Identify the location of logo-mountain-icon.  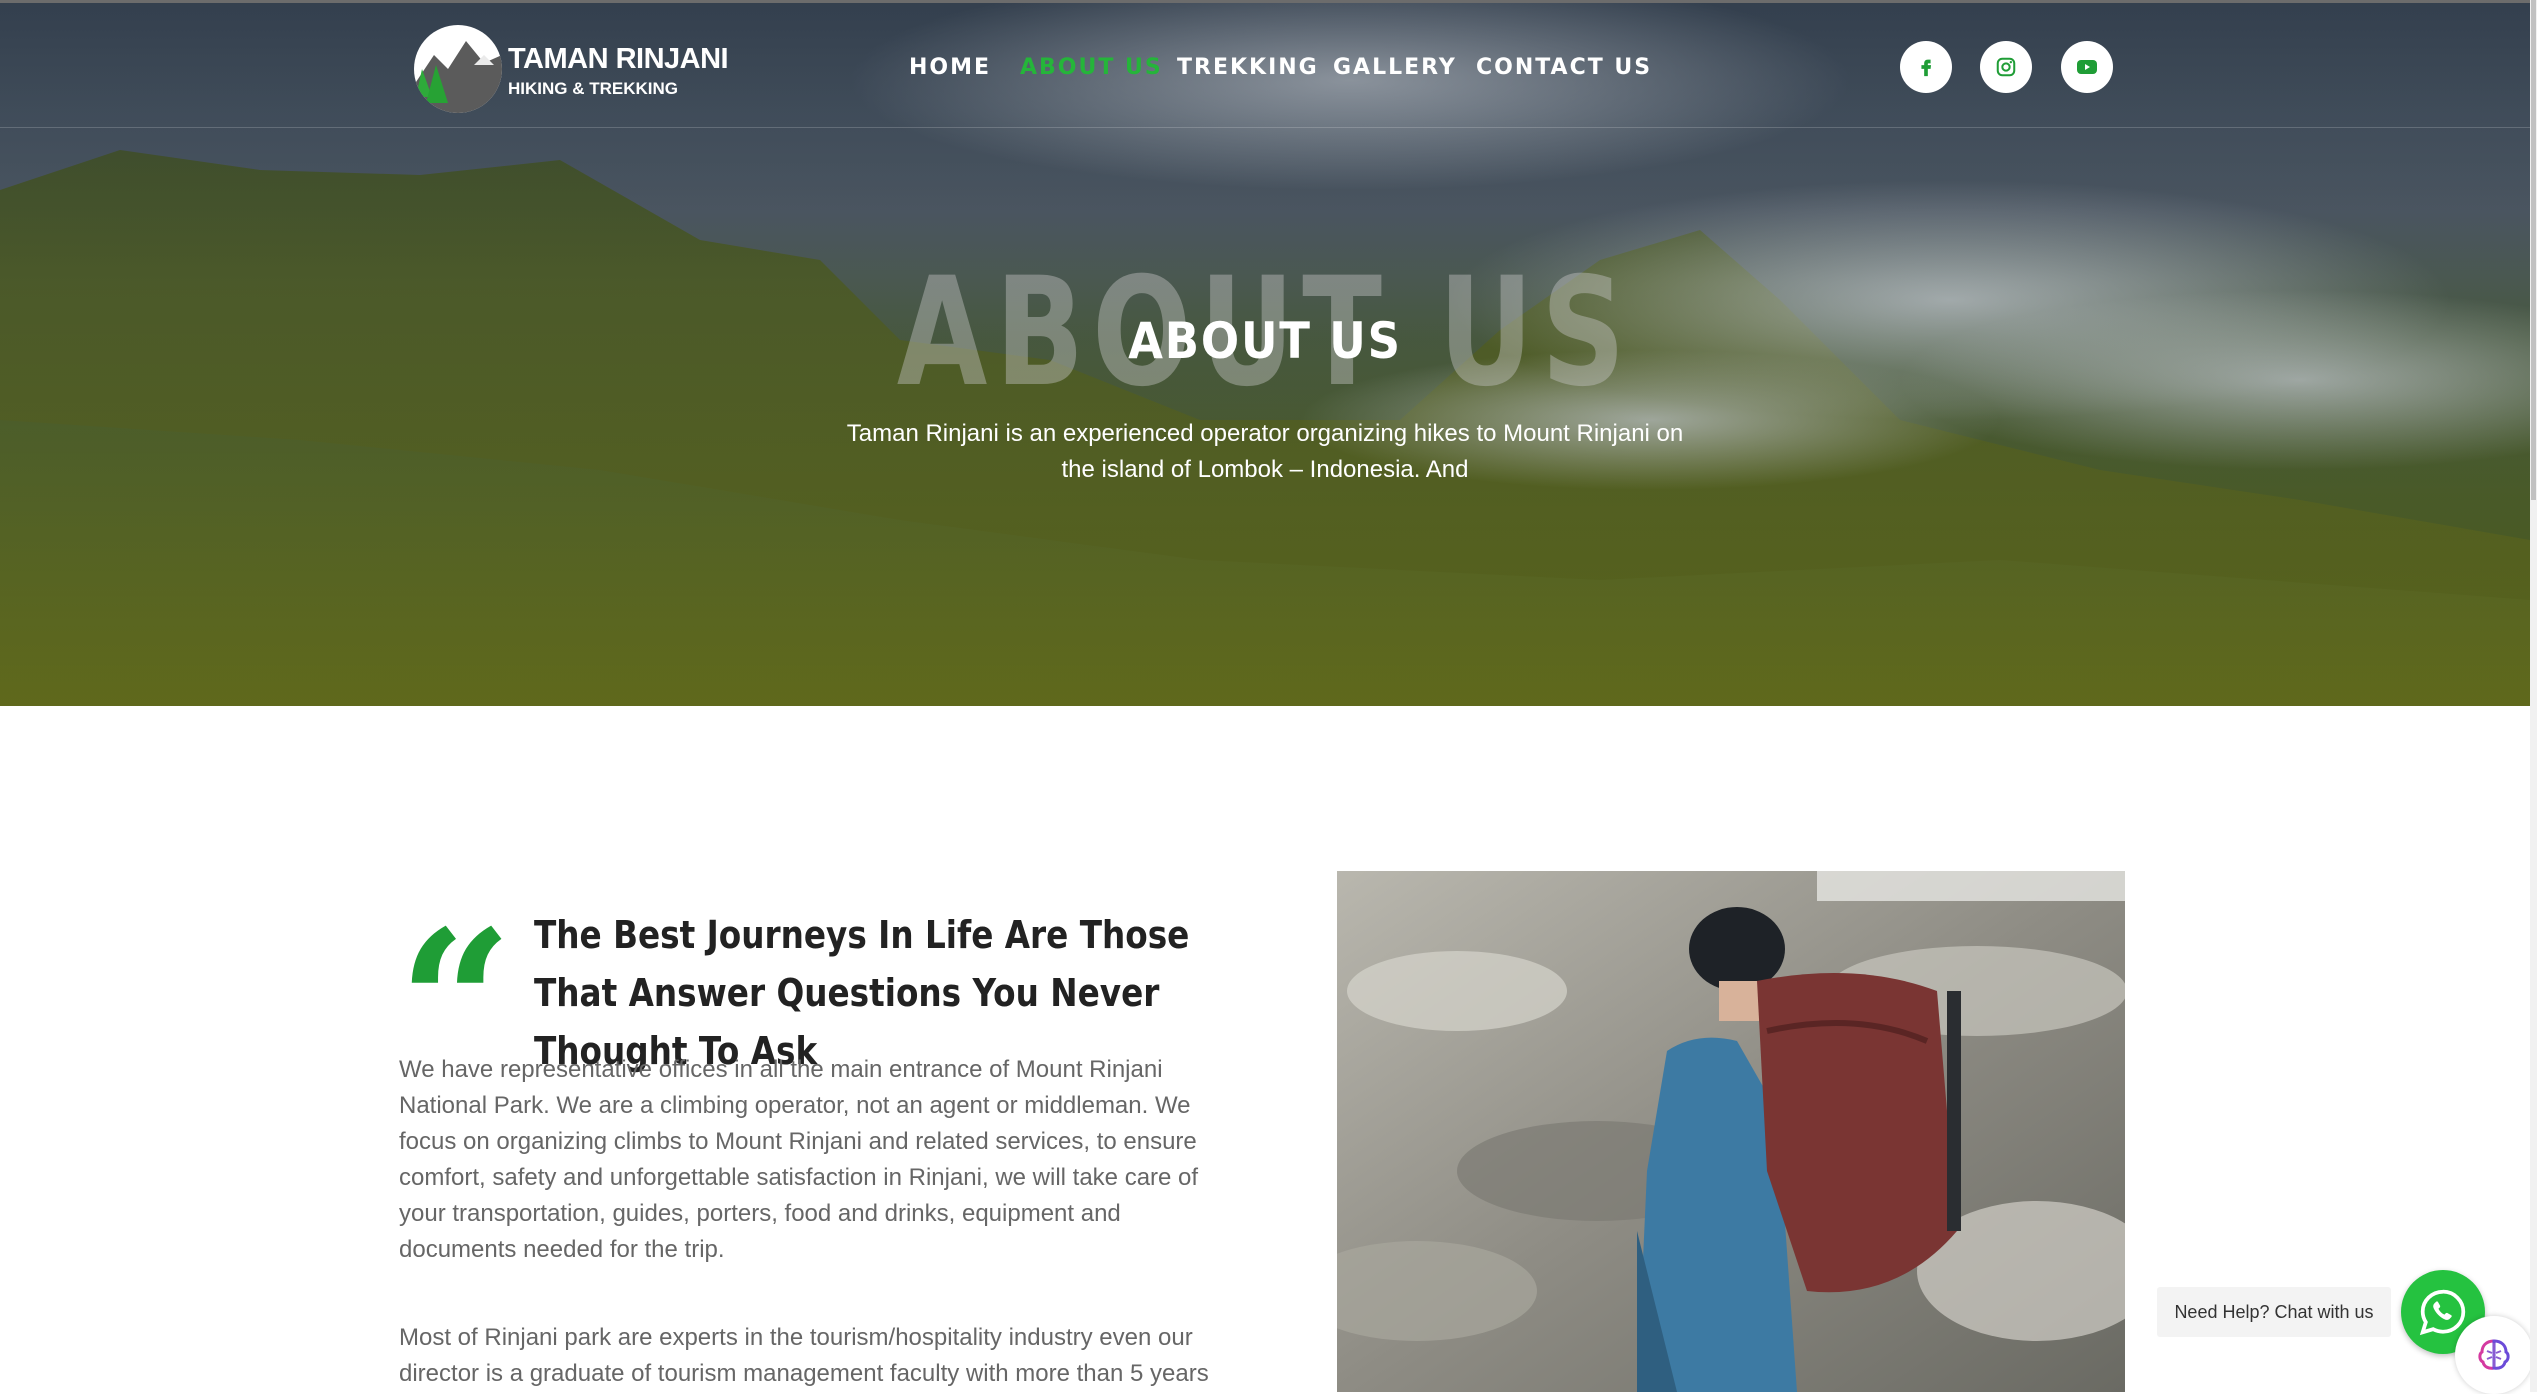
(458, 69).